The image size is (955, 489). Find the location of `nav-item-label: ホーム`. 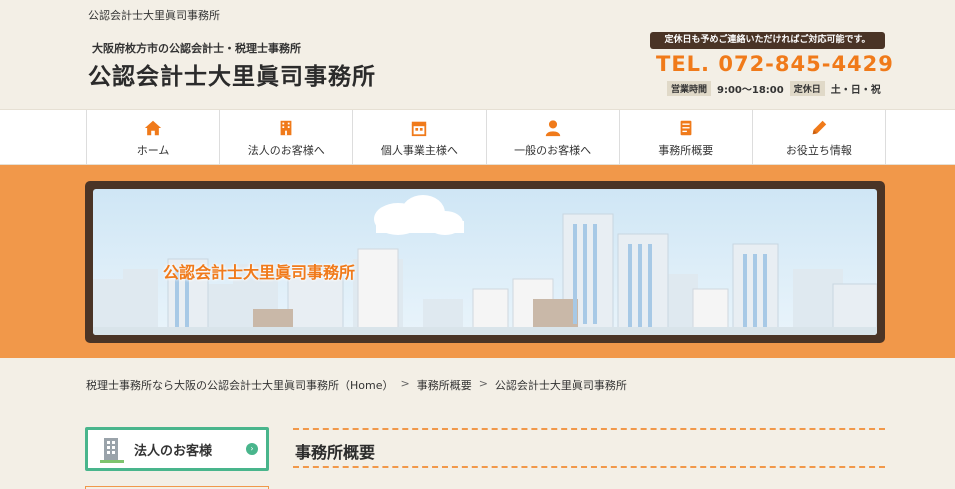

nav-item-label: ホーム is located at coordinates (153, 150).